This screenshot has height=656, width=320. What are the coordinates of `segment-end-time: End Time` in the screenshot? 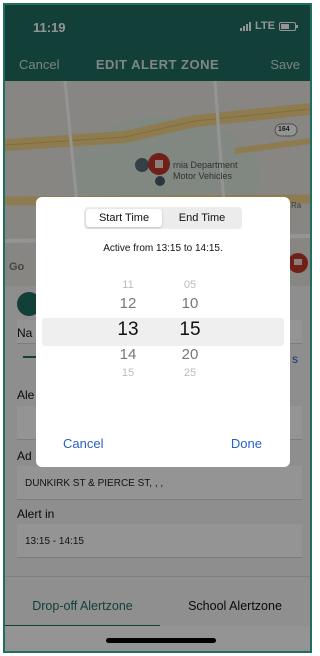 It's located at (202, 218).